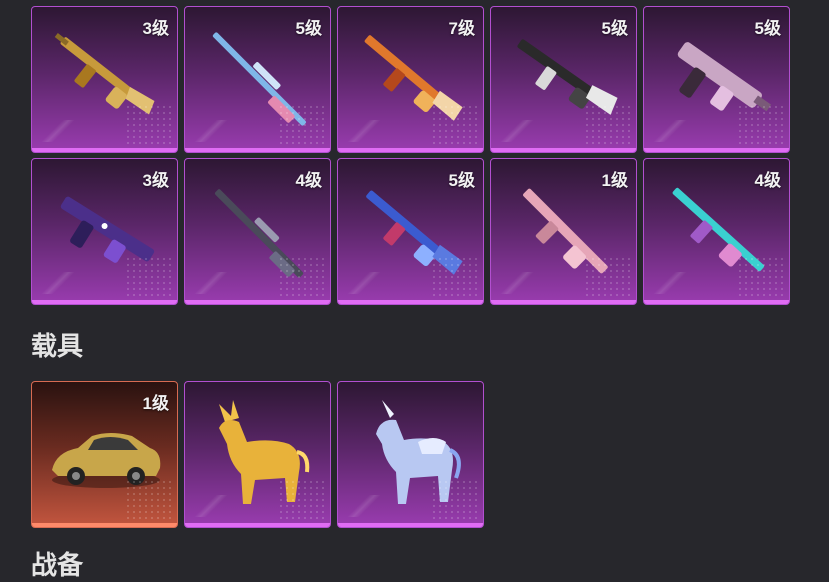 This screenshot has width=829, height=582. What do you see at coordinates (57, 346) in the screenshot?
I see `section-title-vehicles: 载具` at bounding box center [57, 346].